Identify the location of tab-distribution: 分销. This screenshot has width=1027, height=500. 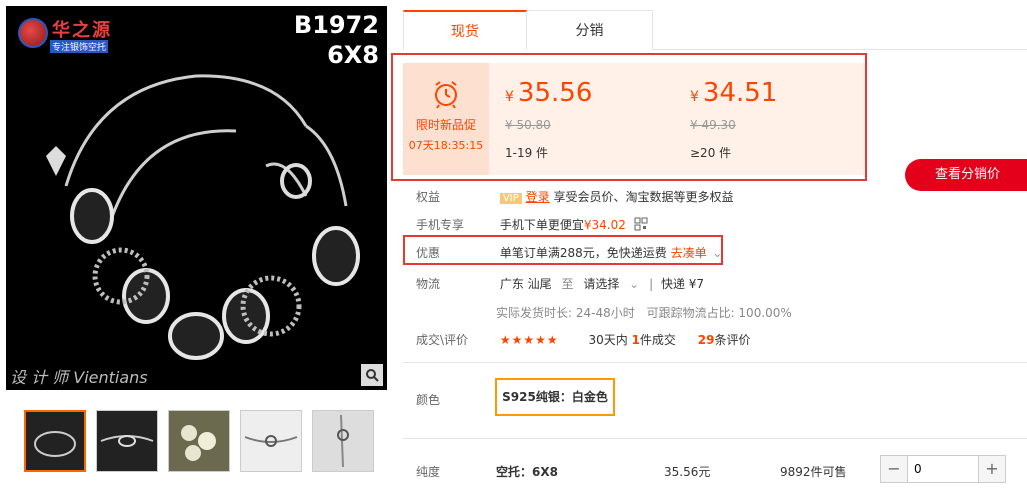
(590, 30).